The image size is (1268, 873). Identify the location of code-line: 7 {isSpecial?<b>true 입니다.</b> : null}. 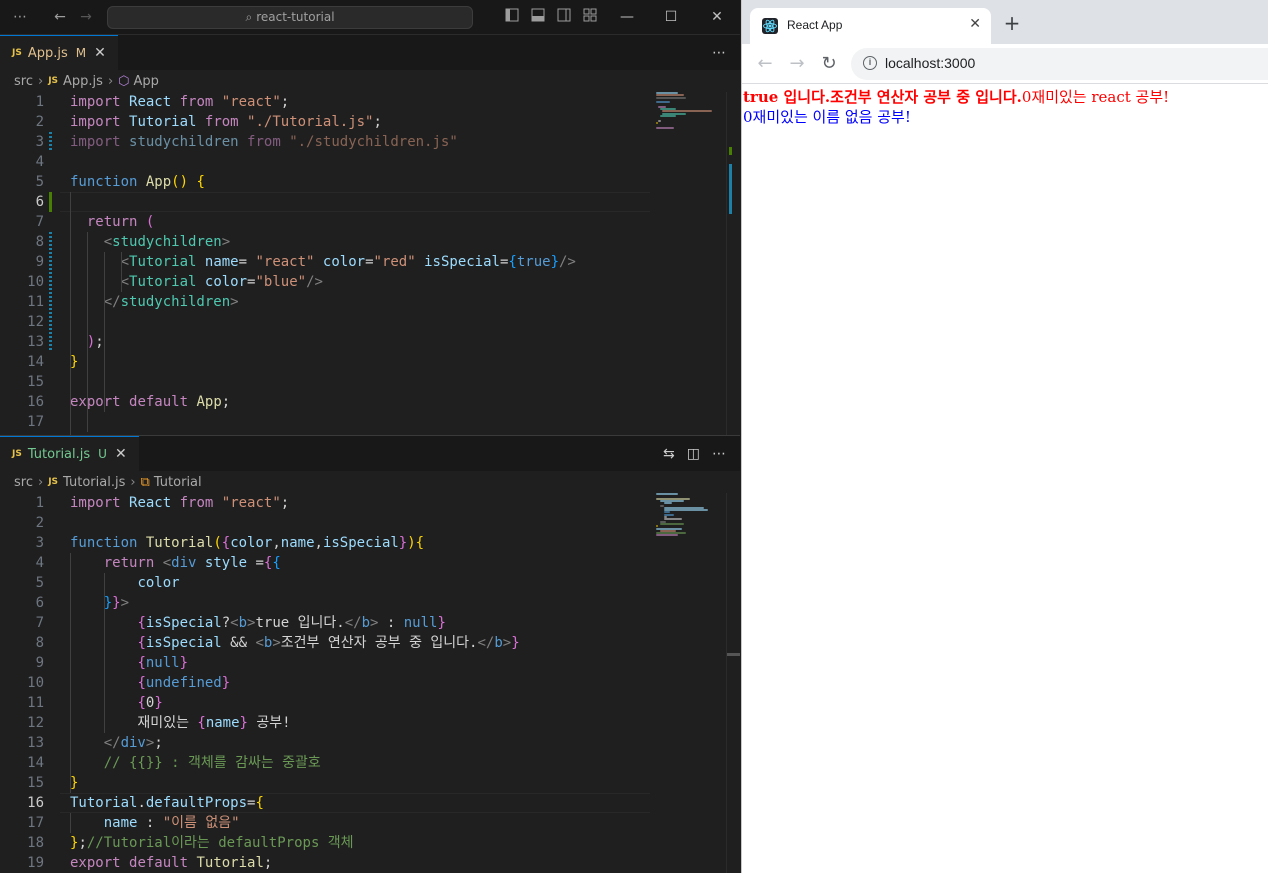
(325, 623).